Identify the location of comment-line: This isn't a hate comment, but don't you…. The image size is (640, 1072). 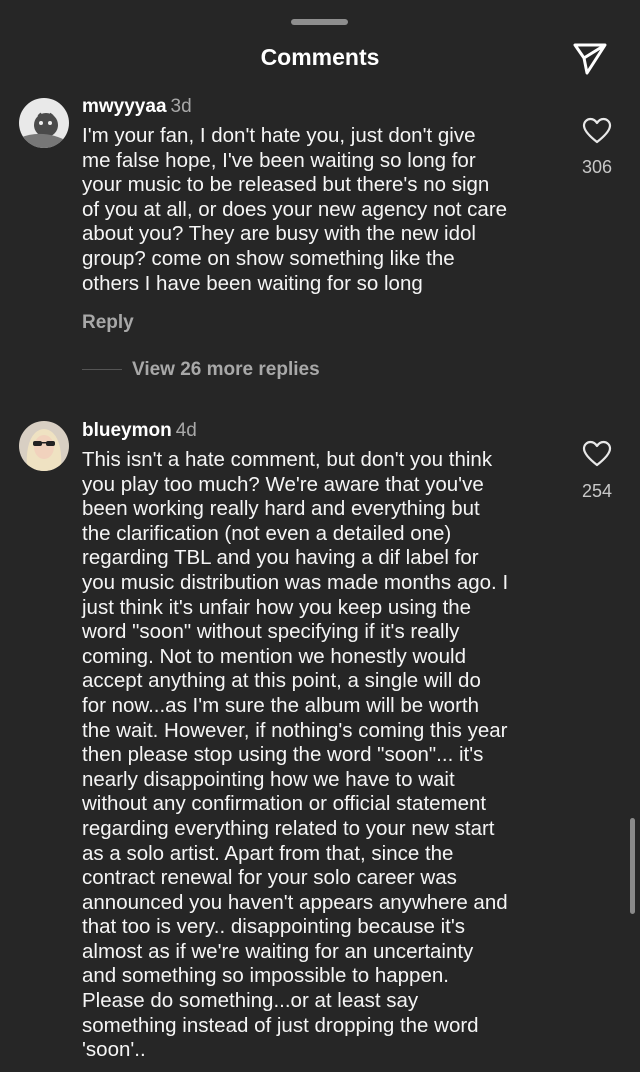
(287, 459).